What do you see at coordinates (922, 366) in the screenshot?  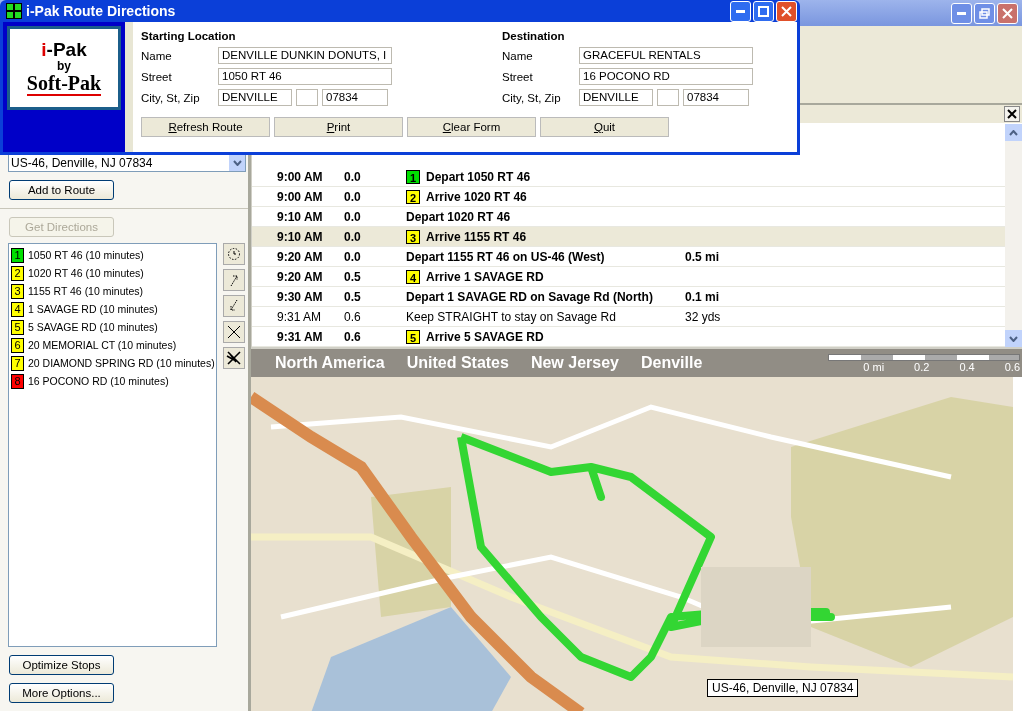 I see `scale-label: 0.2` at bounding box center [922, 366].